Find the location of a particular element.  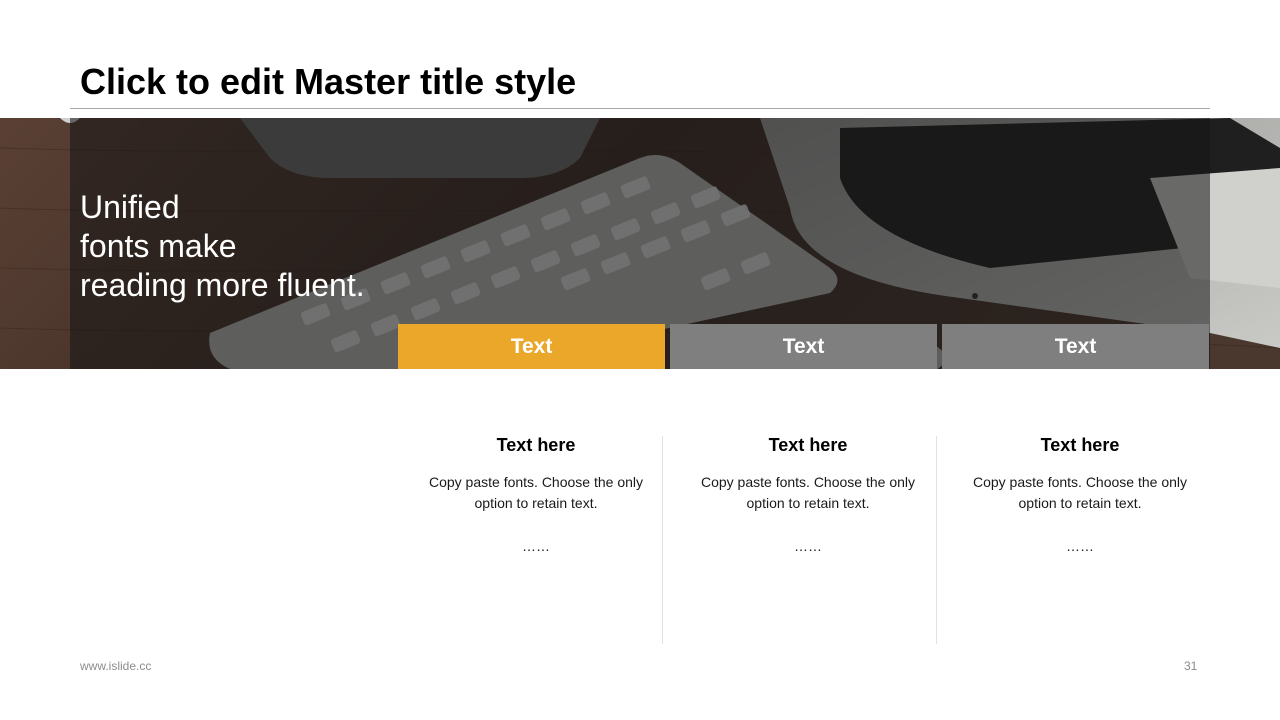

column-3-heading: Text here is located at coordinates (1080, 445).